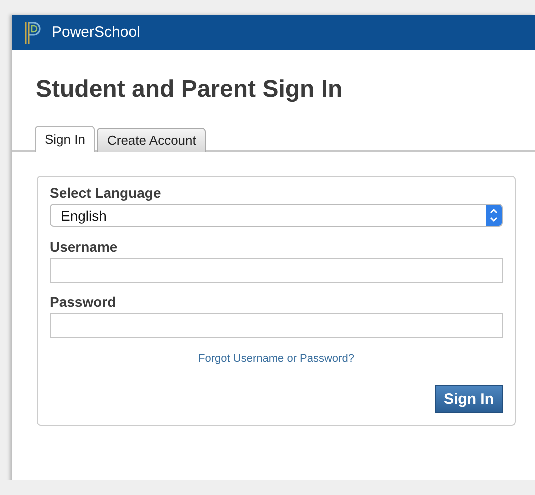 Image resolution: width=535 pixels, height=495 pixels. Describe the element at coordinates (84, 247) in the screenshot. I see `field-label: Username` at that location.